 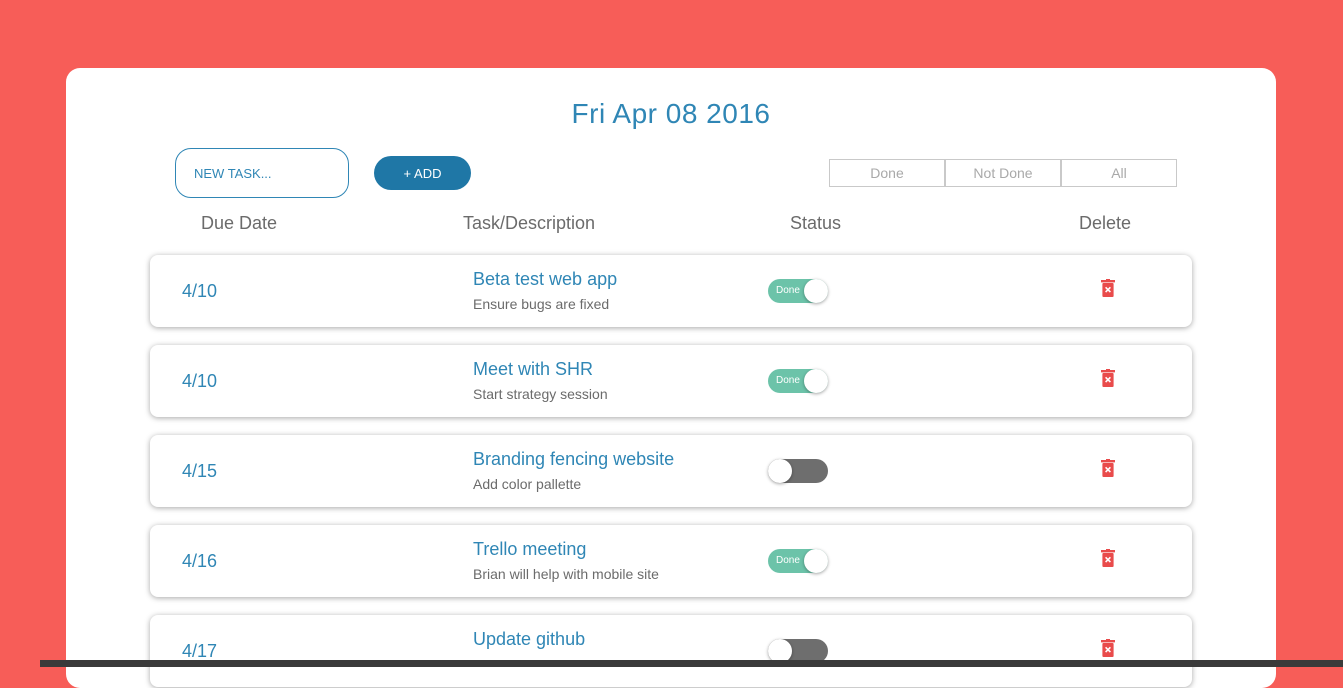 What do you see at coordinates (239, 223) in the screenshot?
I see `column-header-due-date: Due Date` at bounding box center [239, 223].